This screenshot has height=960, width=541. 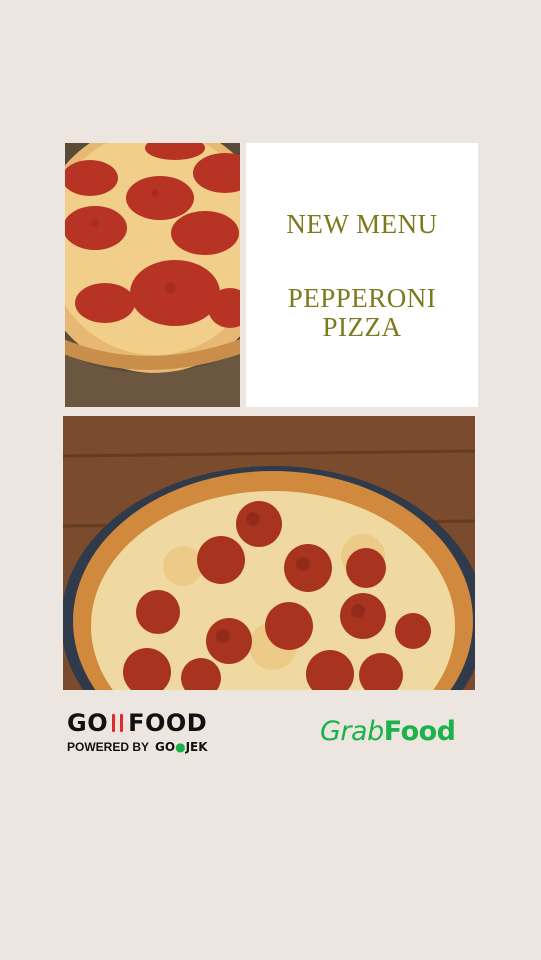 I want to click on gofood-logo: GO FOOD POWERED BY GO●JEK, so click(x=139, y=734).